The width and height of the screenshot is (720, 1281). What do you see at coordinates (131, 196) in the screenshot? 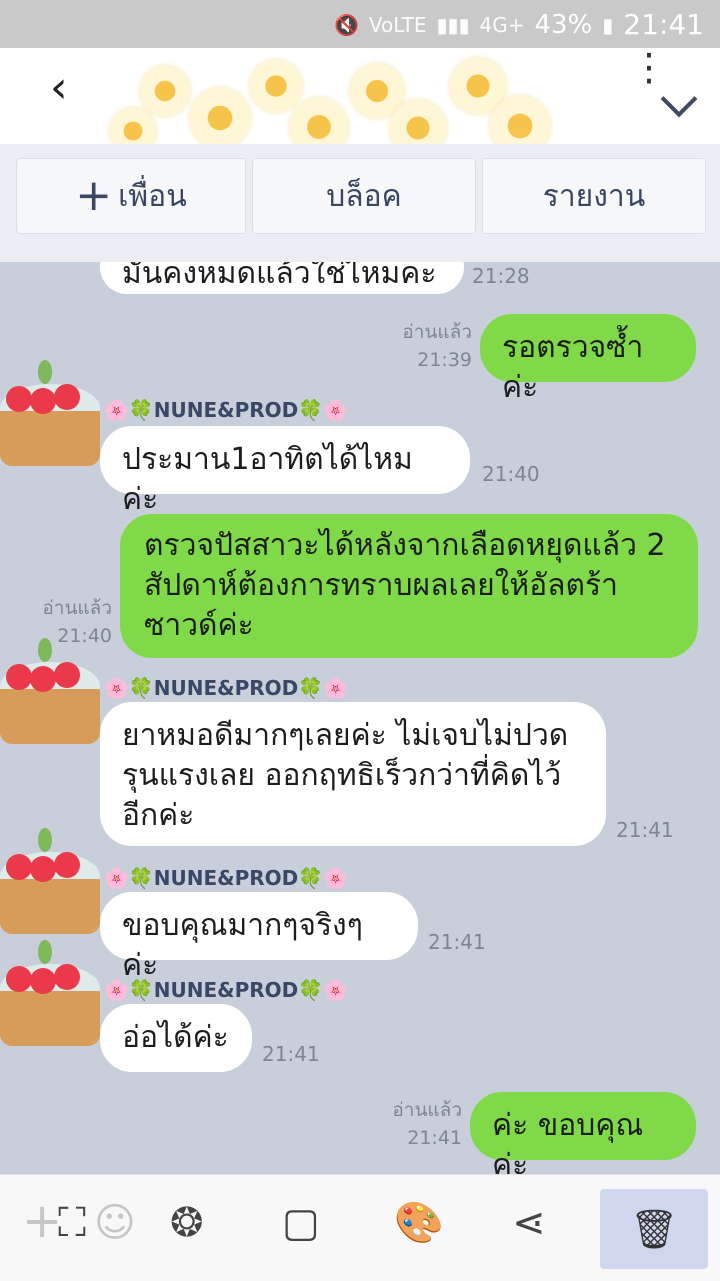
I see `add-friend-button: + เพื่อน` at bounding box center [131, 196].